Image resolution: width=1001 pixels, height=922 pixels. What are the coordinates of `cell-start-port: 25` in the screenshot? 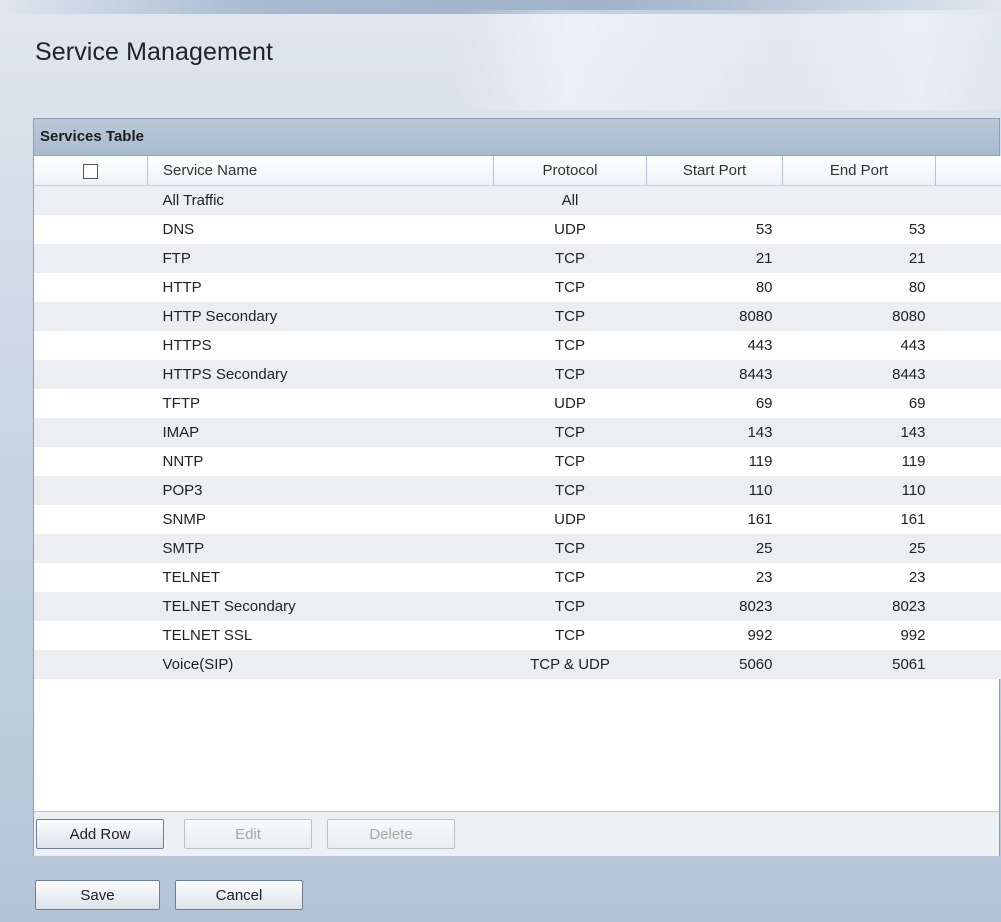 It's located at (714, 548).